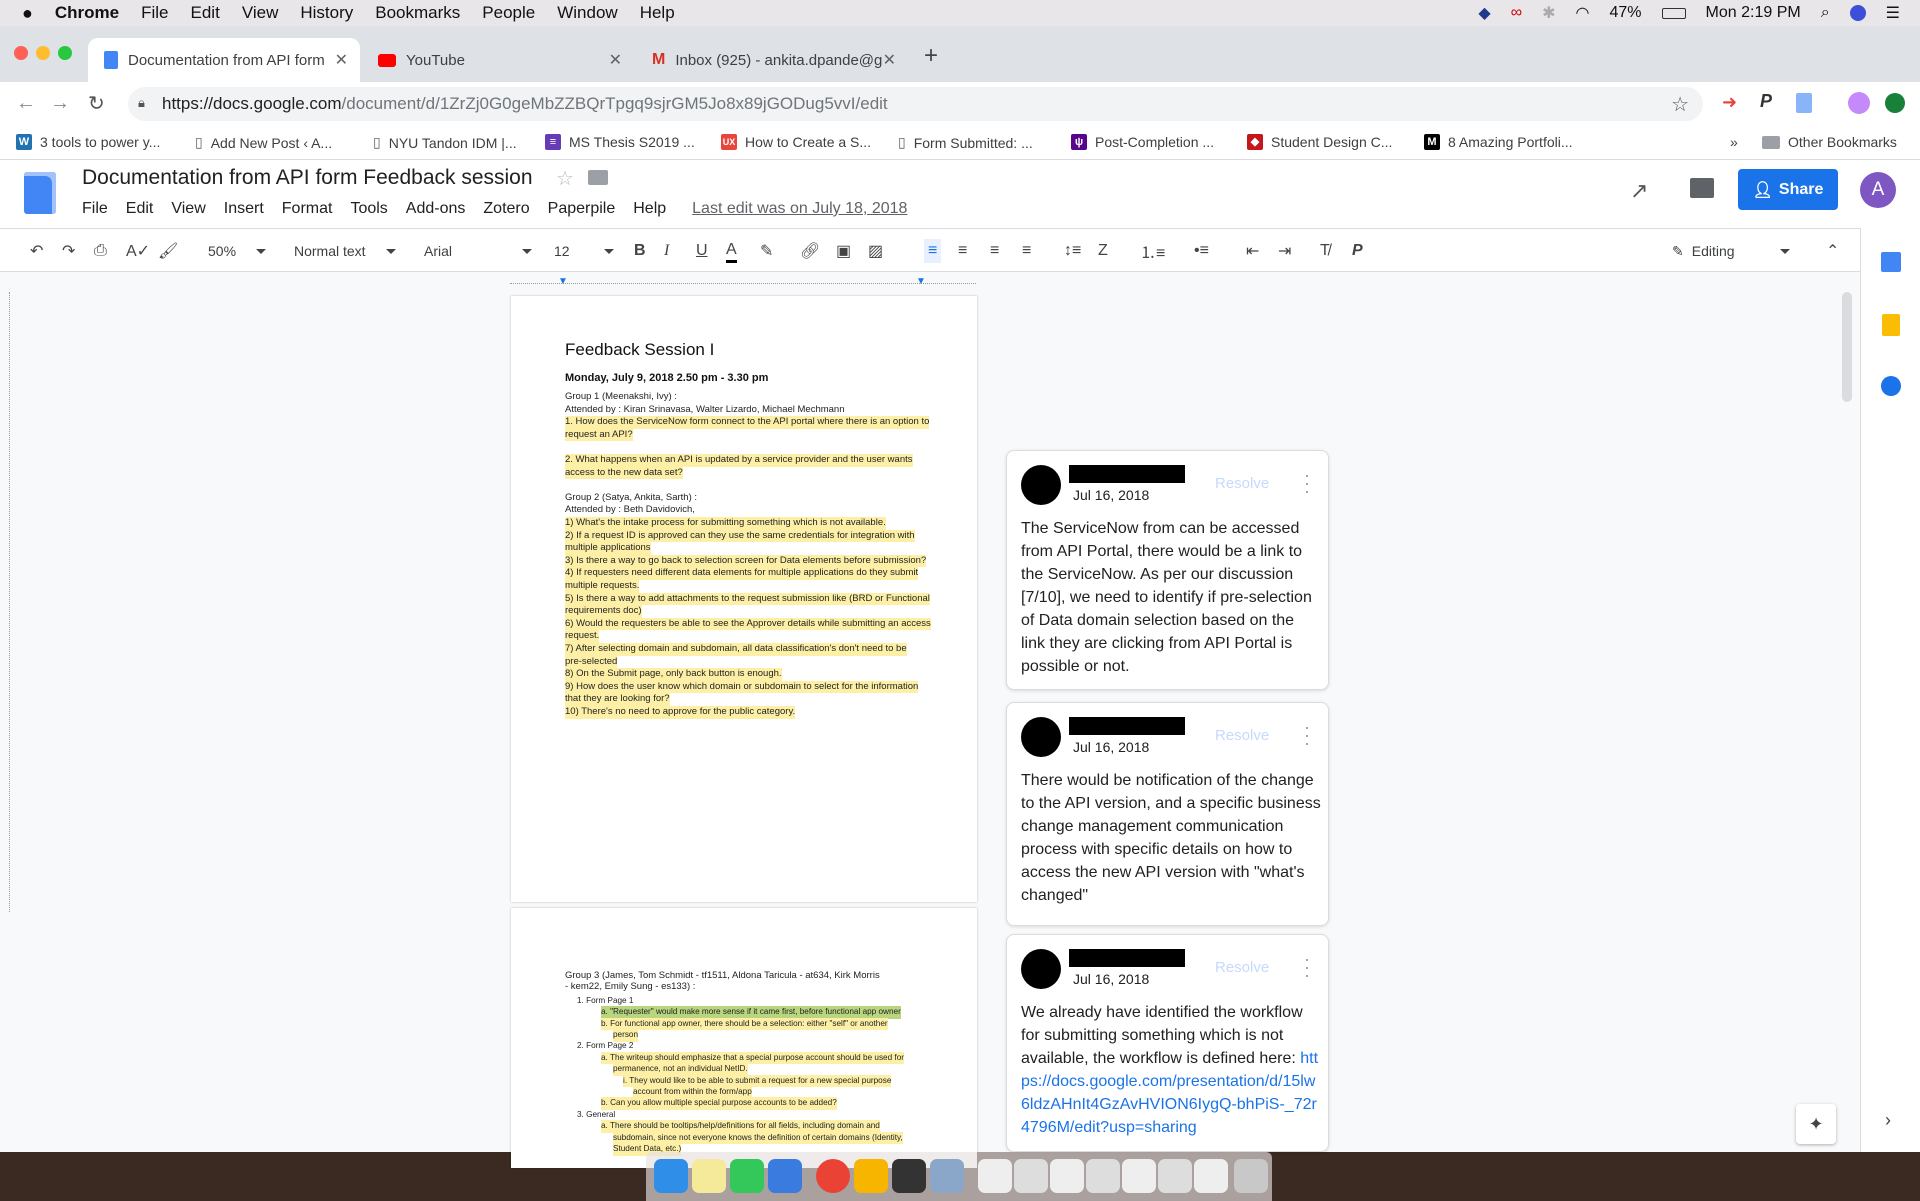 The image size is (1920, 1201). What do you see at coordinates (27, 13) in the screenshot?
I see `apple-icon: ●` at bounding box center [27, 13].